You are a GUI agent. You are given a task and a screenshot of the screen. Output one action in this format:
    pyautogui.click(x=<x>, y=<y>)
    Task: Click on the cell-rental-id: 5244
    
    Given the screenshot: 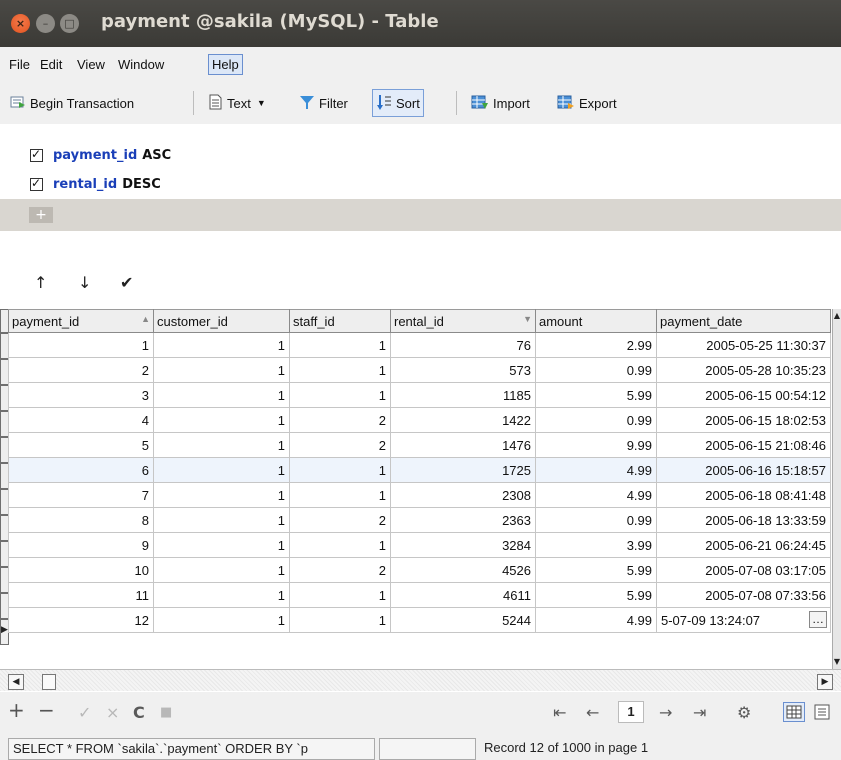 What is the action you would take?
    pyautogui.click(x=463, y=620)
    